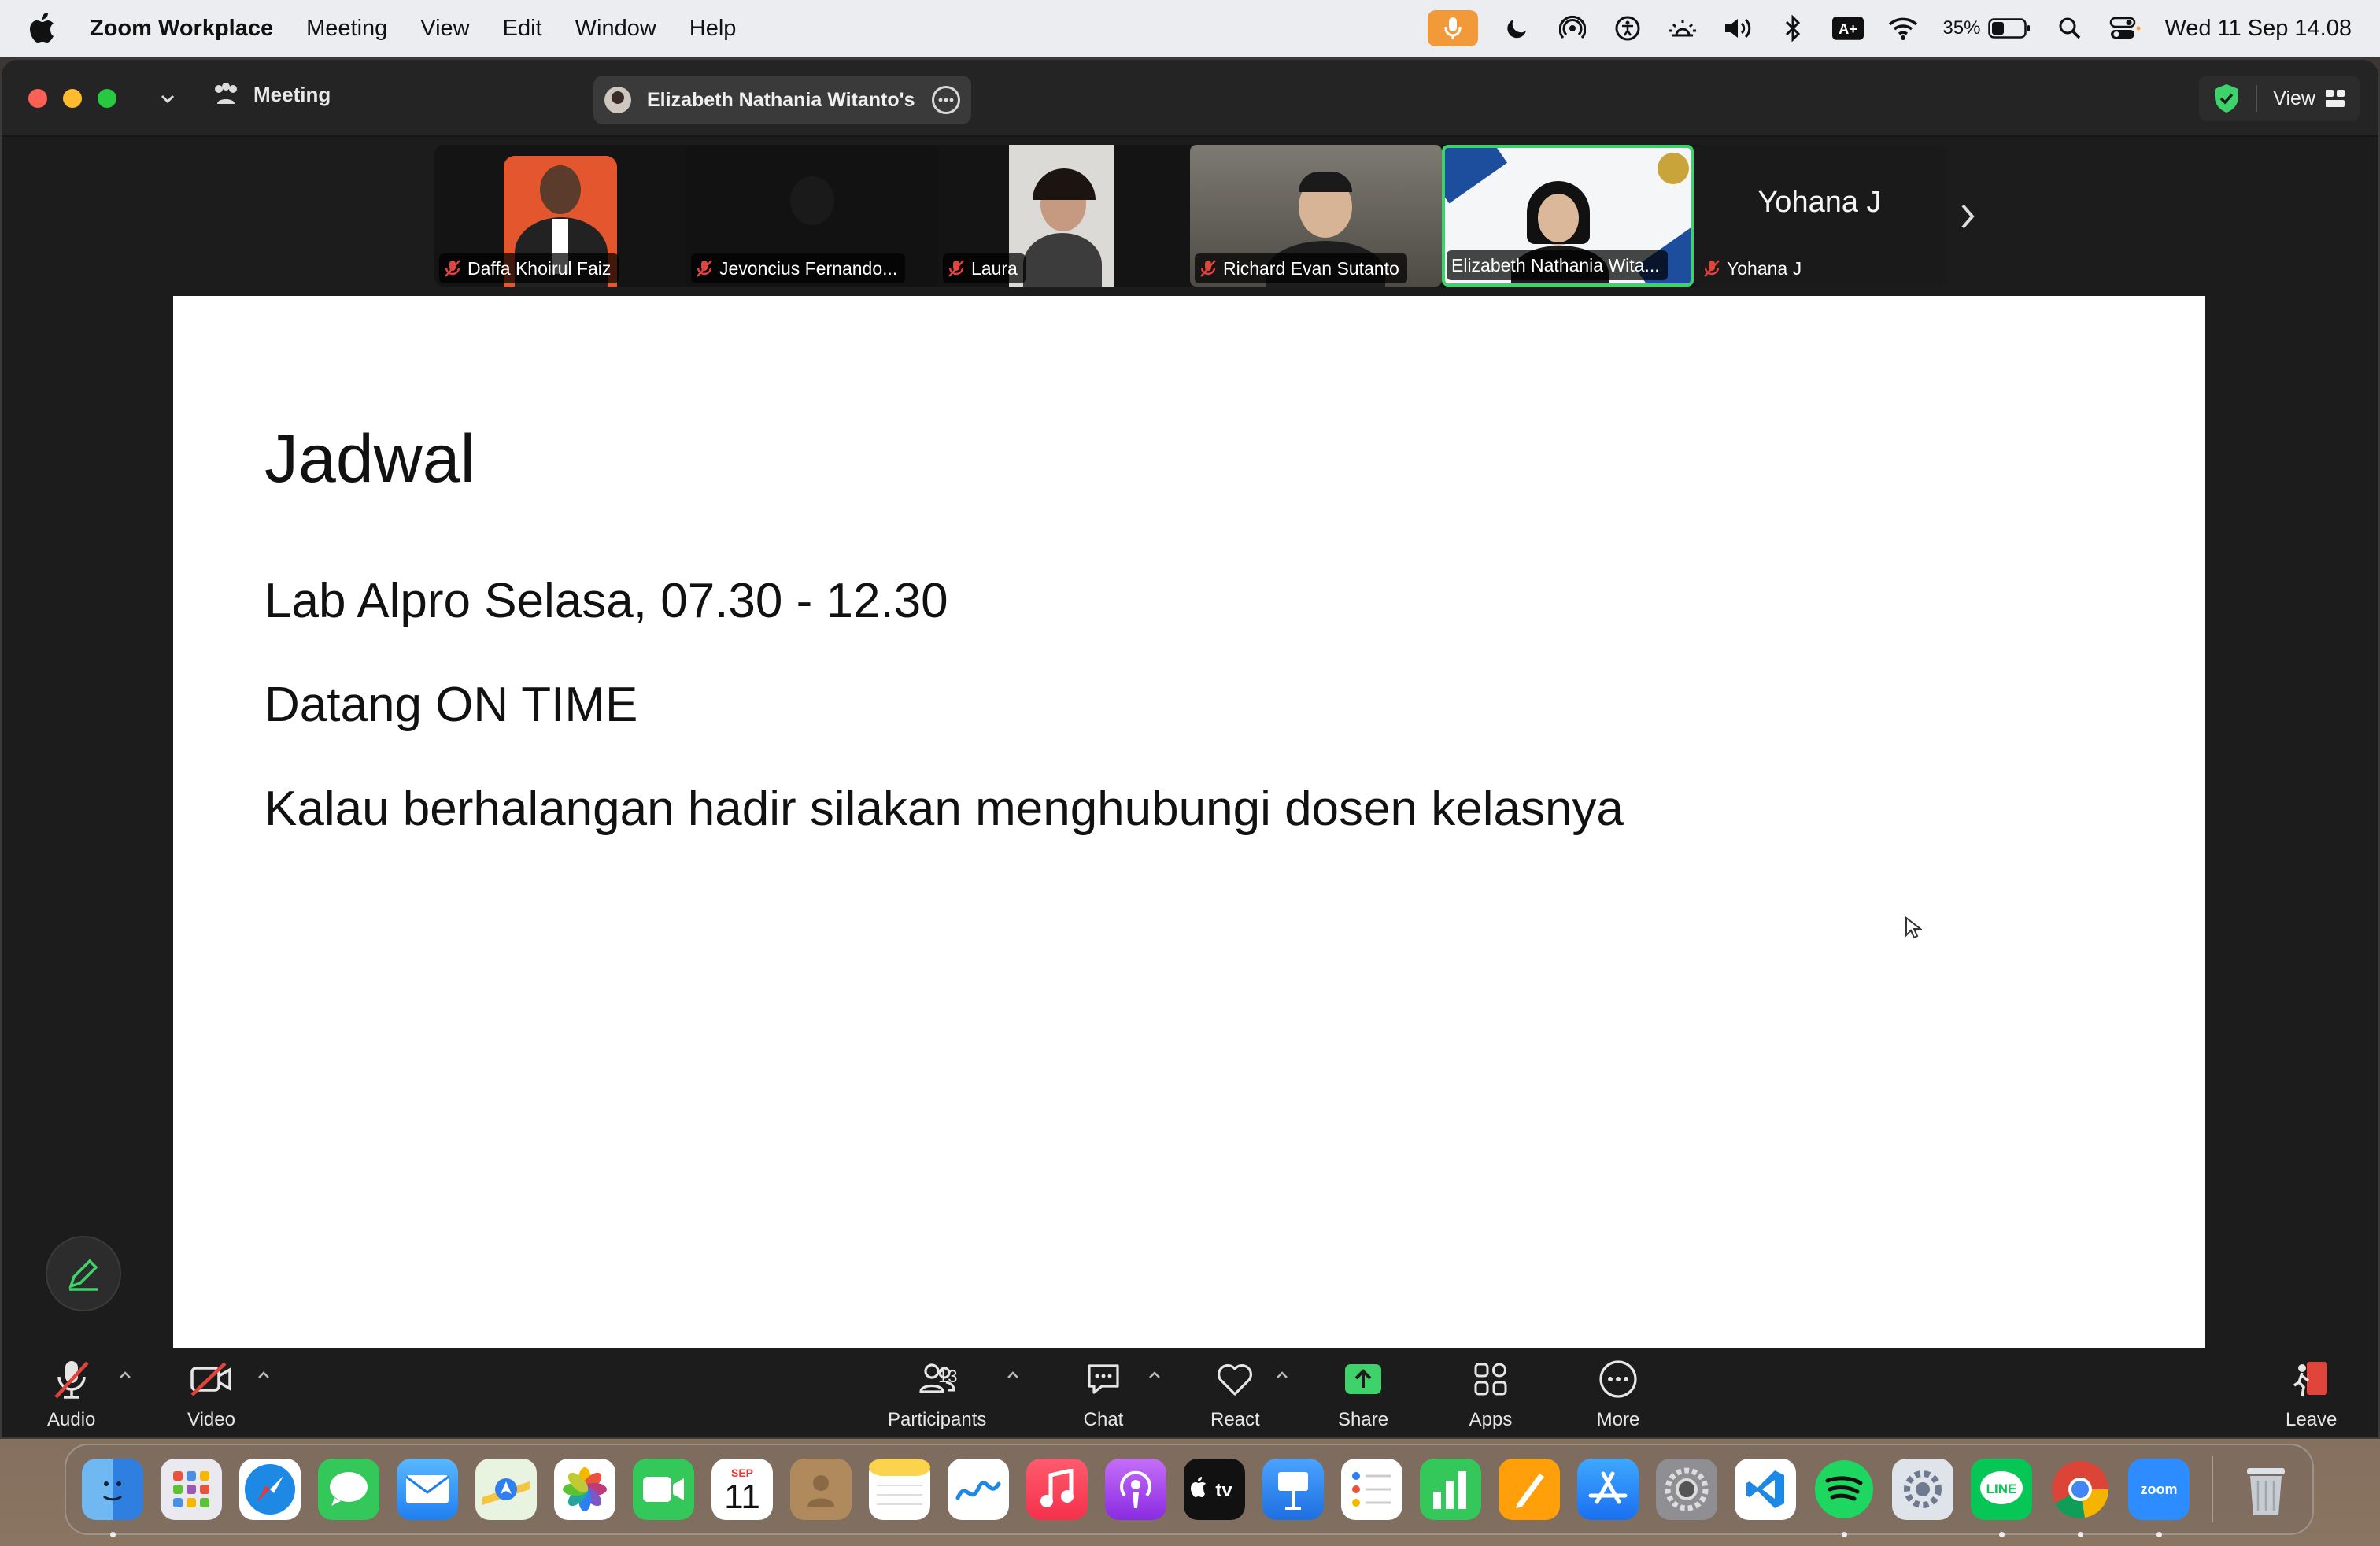 This screenshot has width=2380, height=1546. What do you see at coordinates (506, 1489) in the screenshot?
I see `maps-icon` at bounding box center [506, 1489].